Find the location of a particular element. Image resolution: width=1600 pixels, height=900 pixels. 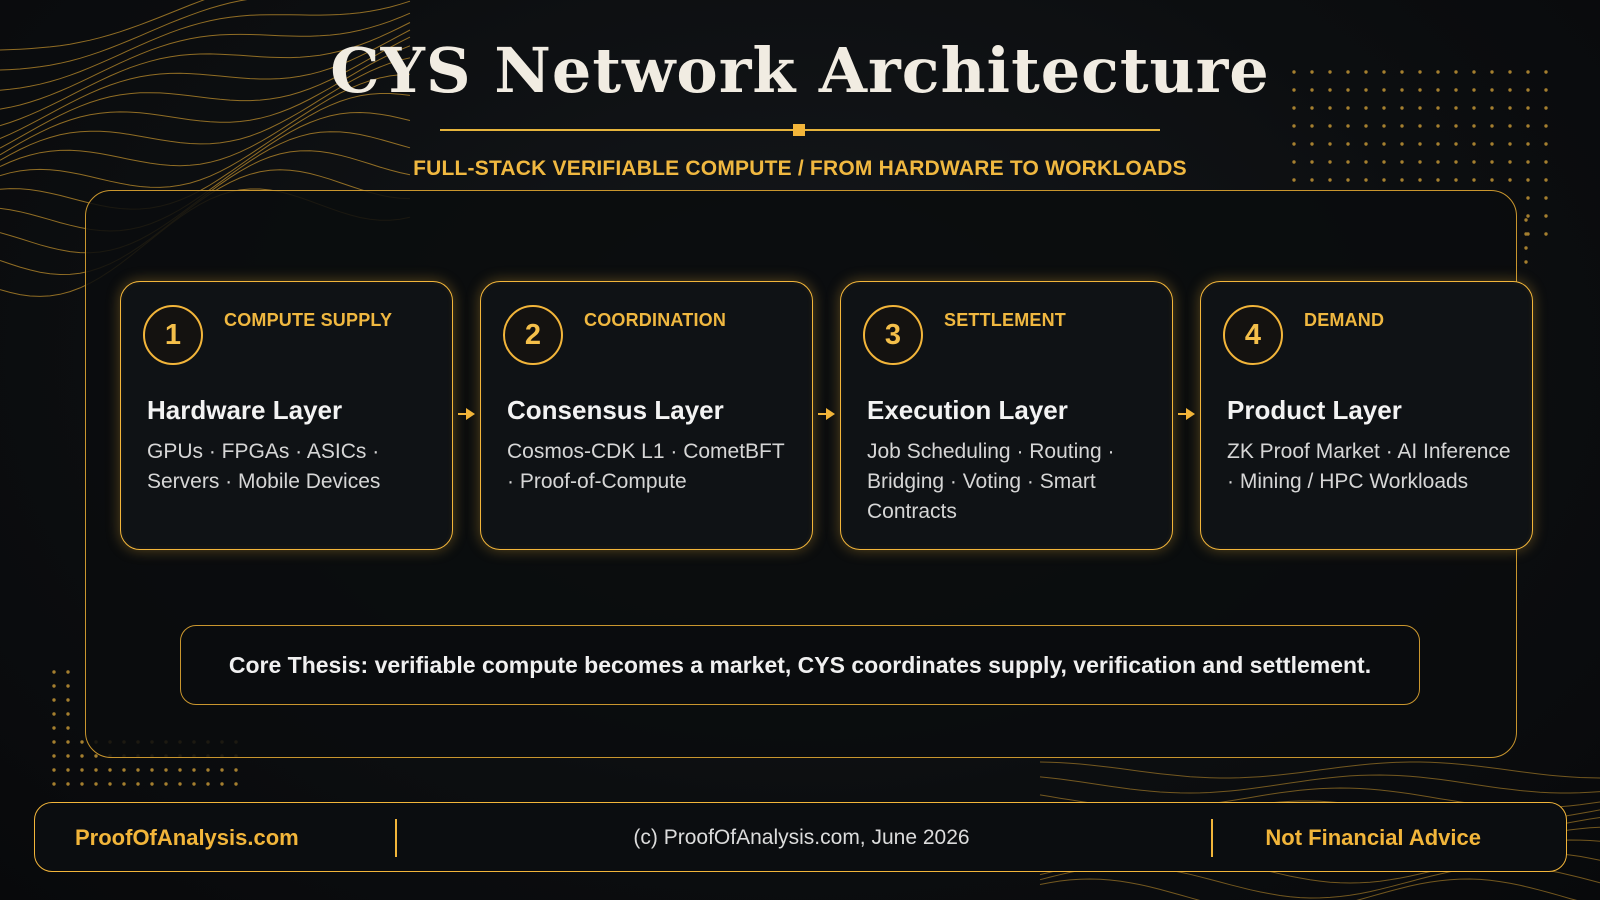

layer-number-badge: 1 is located at coordinates (173, 335).